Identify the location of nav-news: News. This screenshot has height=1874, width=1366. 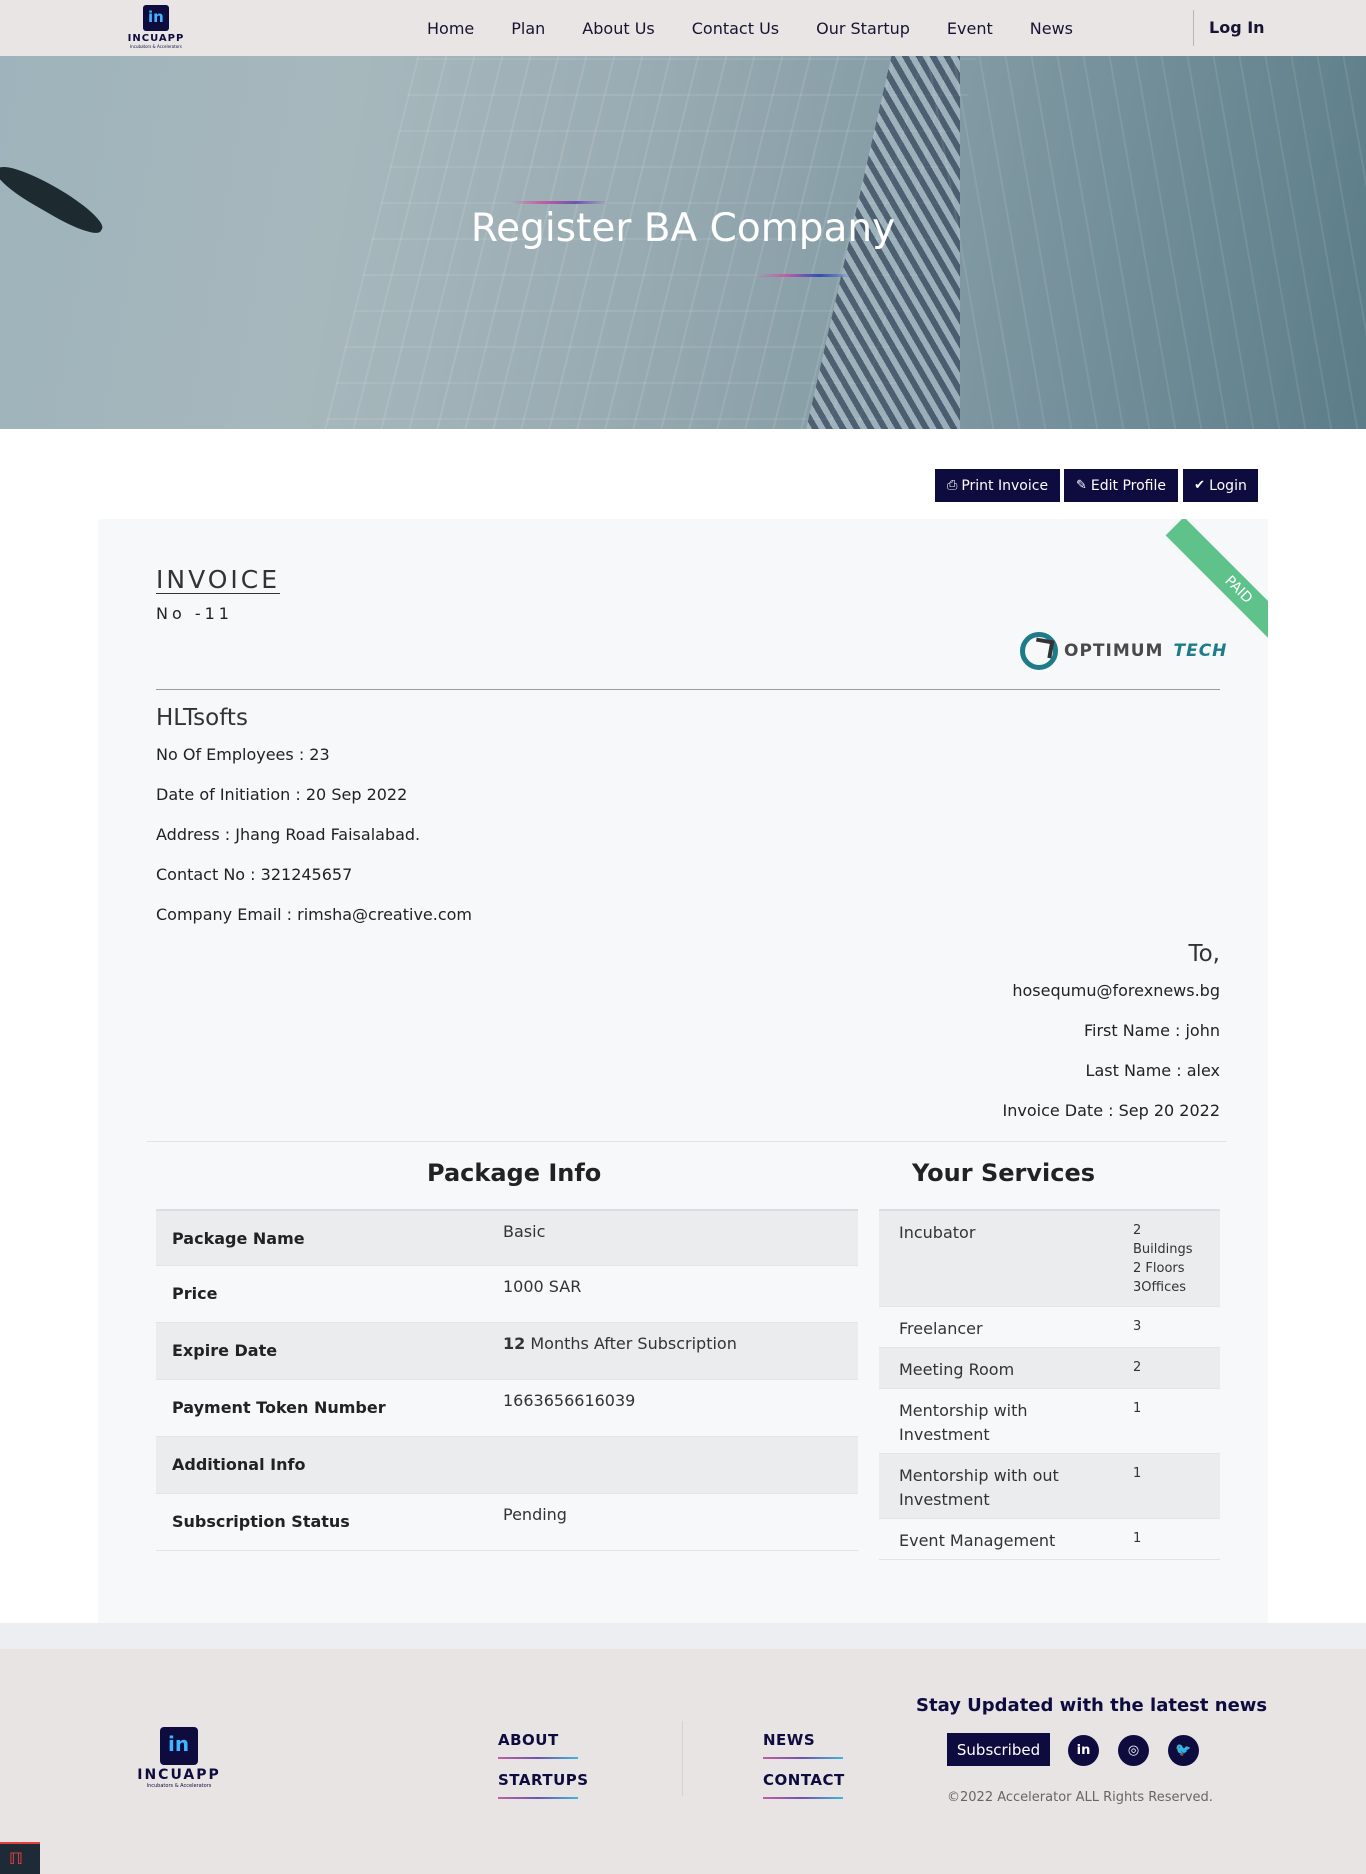
(1051, 28).